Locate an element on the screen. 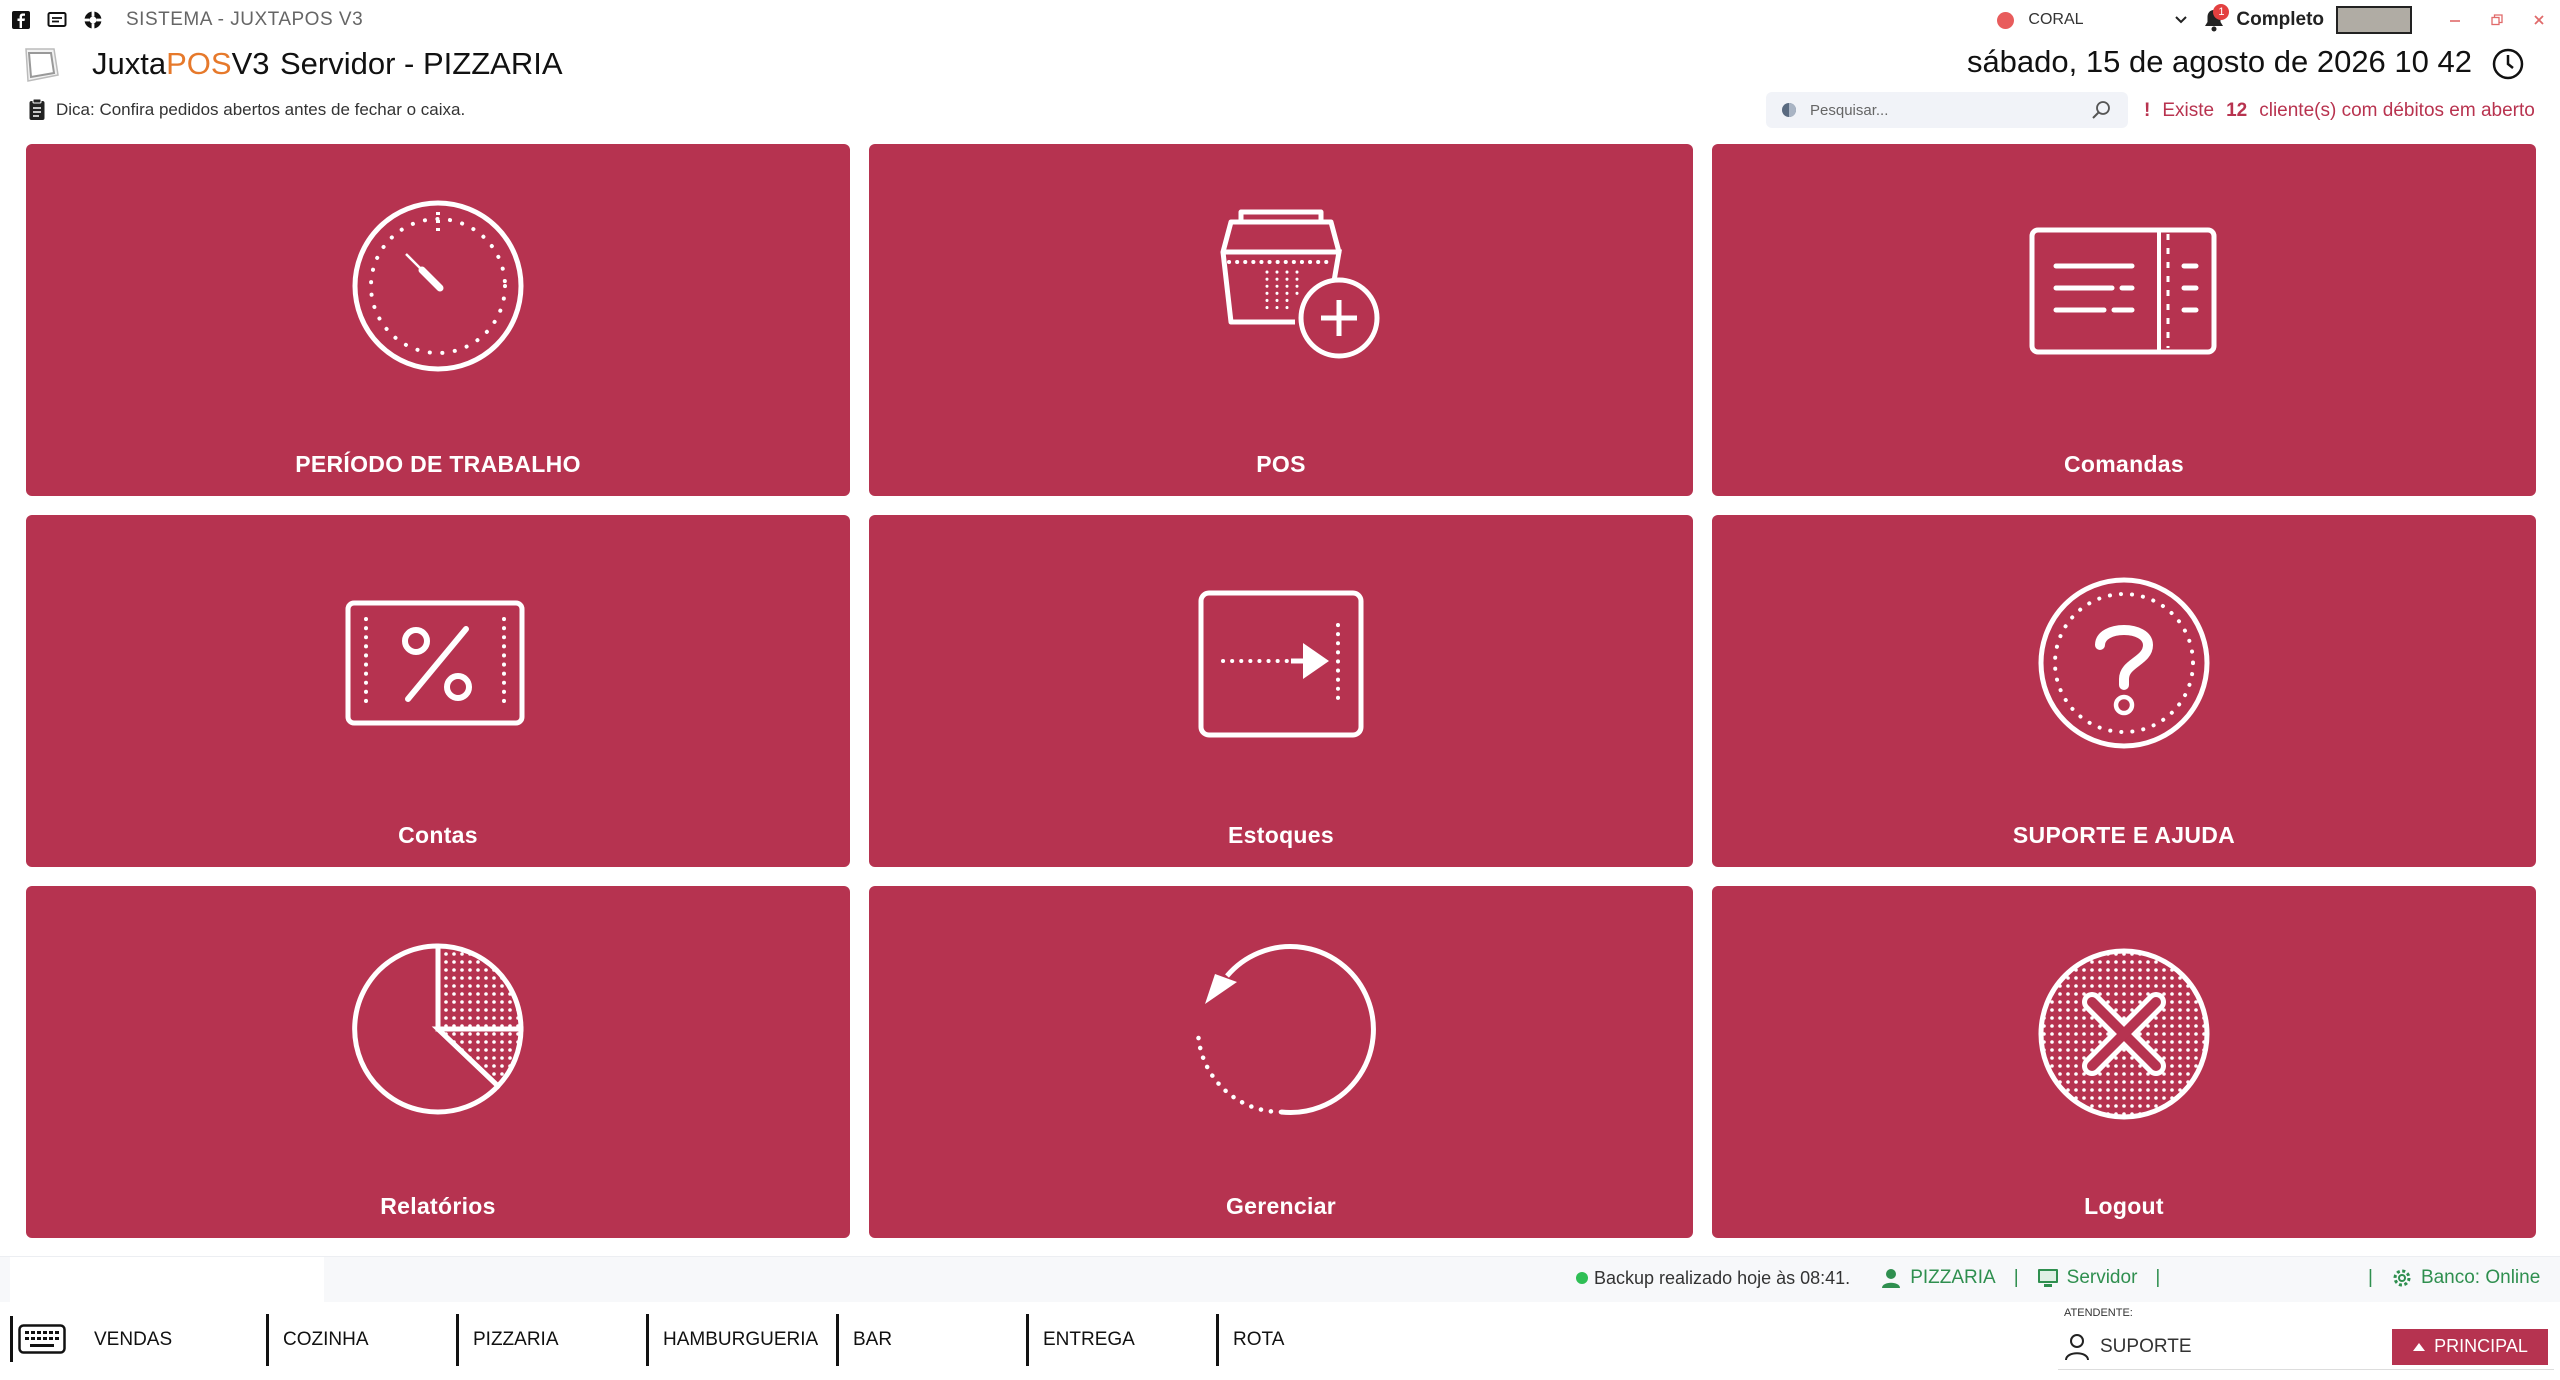 This screenshot has width=2560, height=1380. close-icon is located at coordinates (2539, 20).